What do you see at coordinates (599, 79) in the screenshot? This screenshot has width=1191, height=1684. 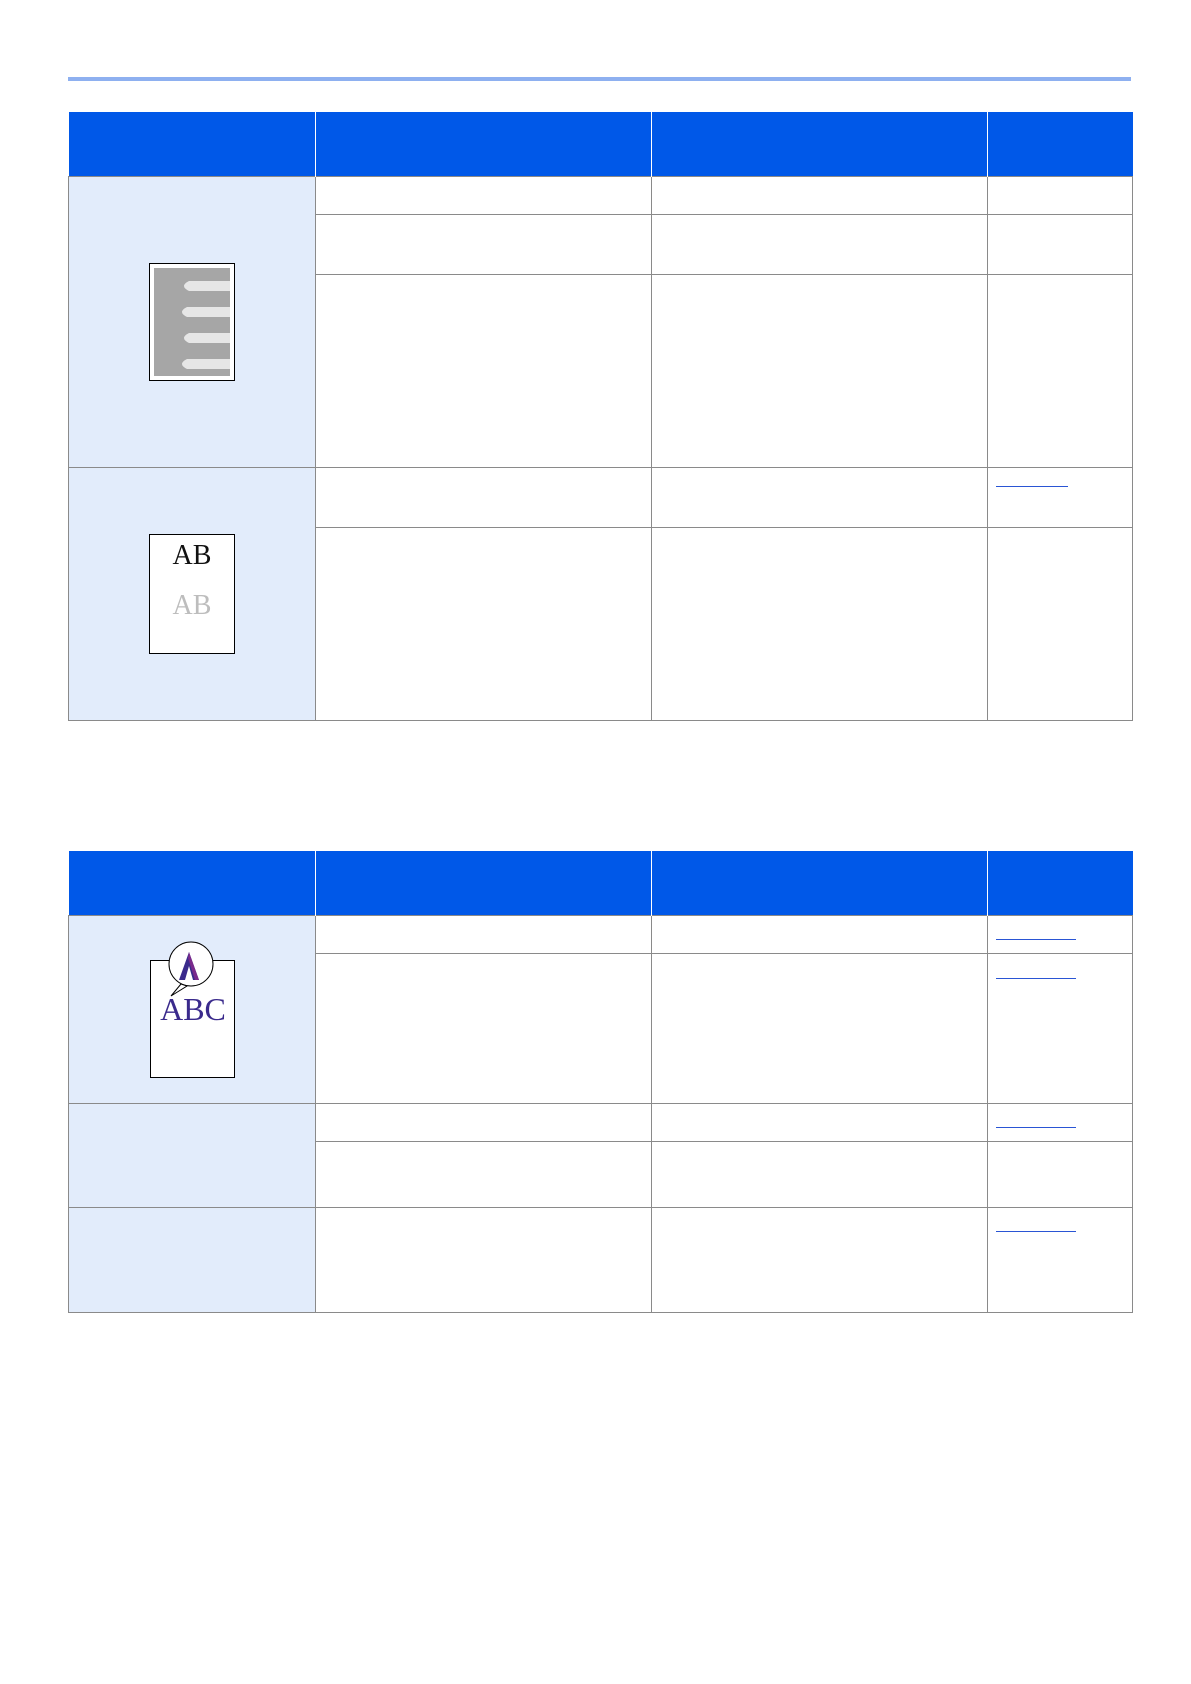 I see `top-rule` at bounding box center [599, 79].